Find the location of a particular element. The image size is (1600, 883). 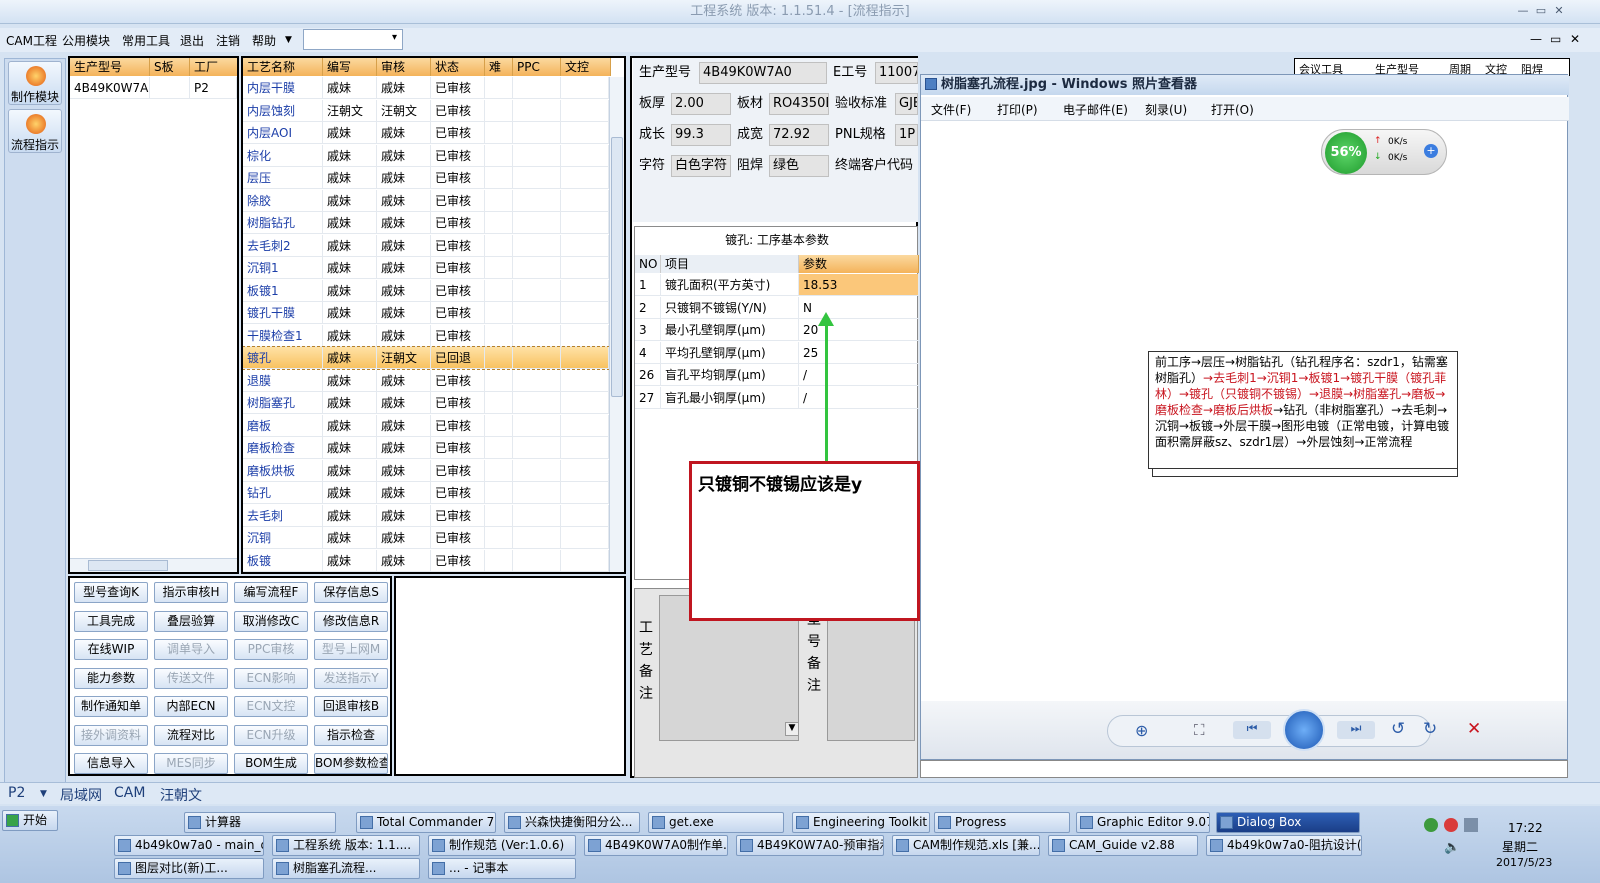

process-row: 内层蚀刻 汪朝文 汪朝文 已审核 is located at coordinates (426, 110).